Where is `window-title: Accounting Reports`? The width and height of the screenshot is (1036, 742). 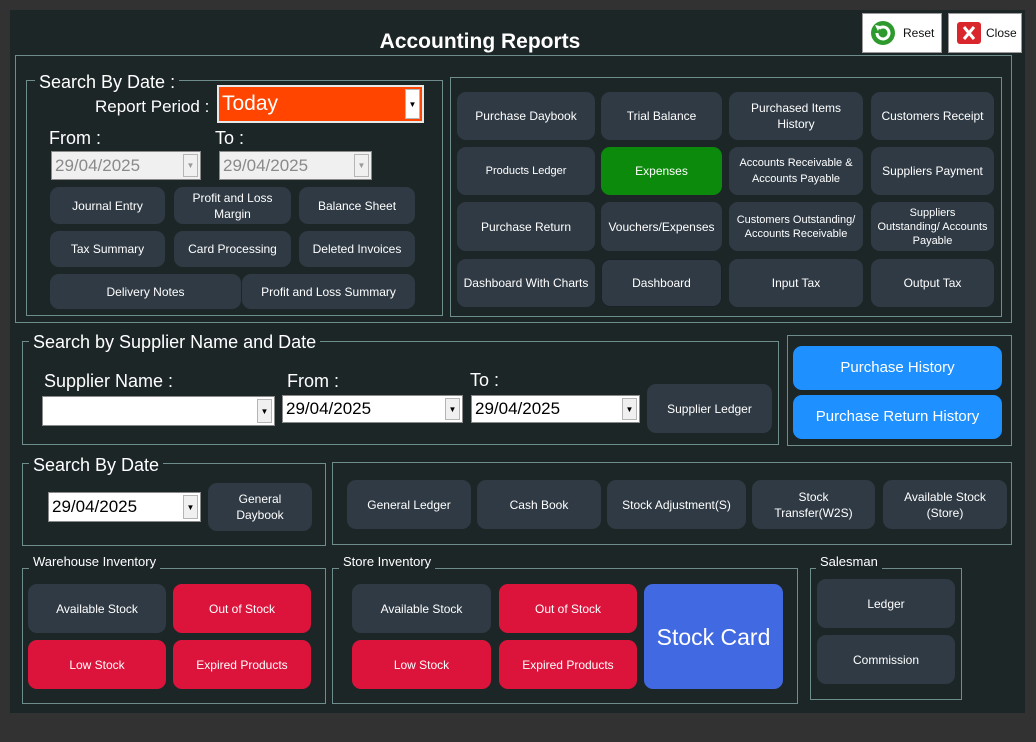
window-title: Accounting Reports is located at coordinates (480, 41).